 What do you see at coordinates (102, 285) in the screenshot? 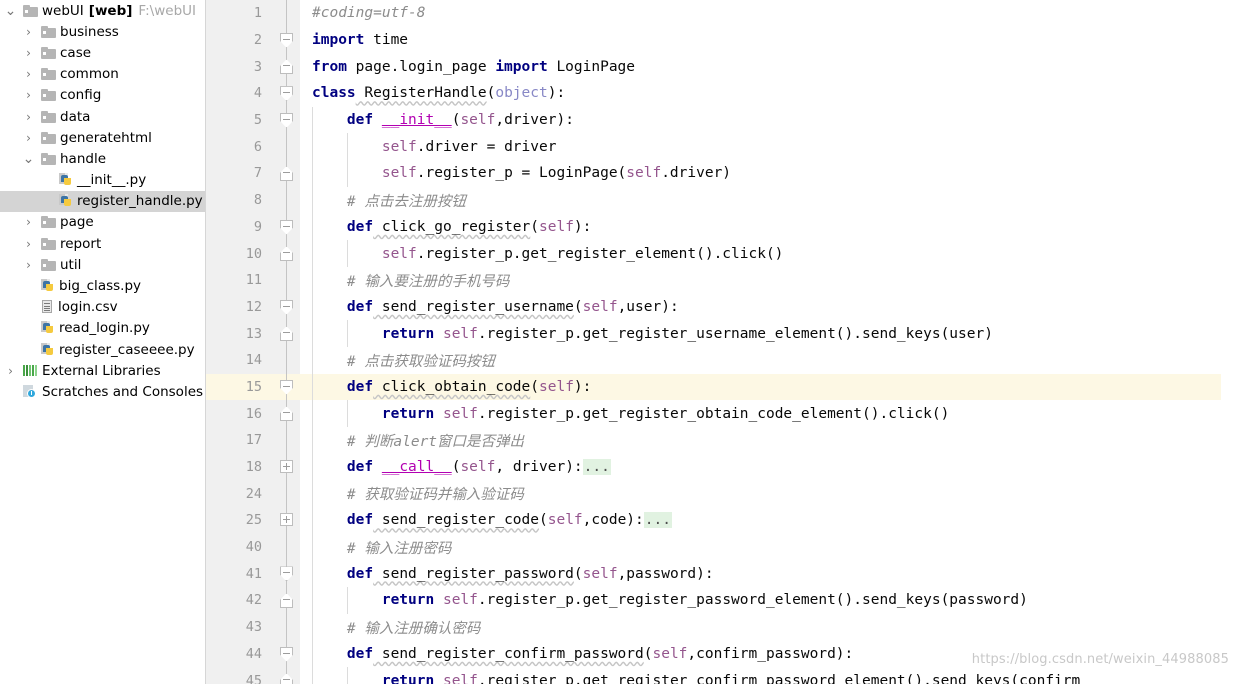
I see `tree-node-big-class-py: big_class.py` at bounding box center [102, 285].